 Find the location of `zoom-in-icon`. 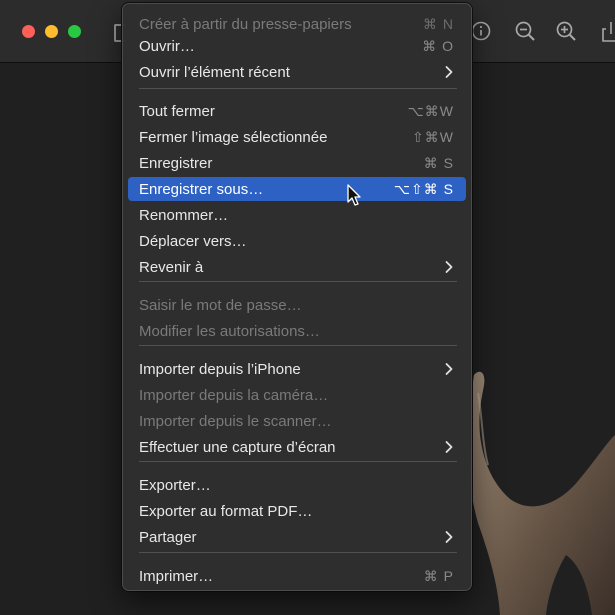

zoom-in-icon is located at coordinates (566, 31).